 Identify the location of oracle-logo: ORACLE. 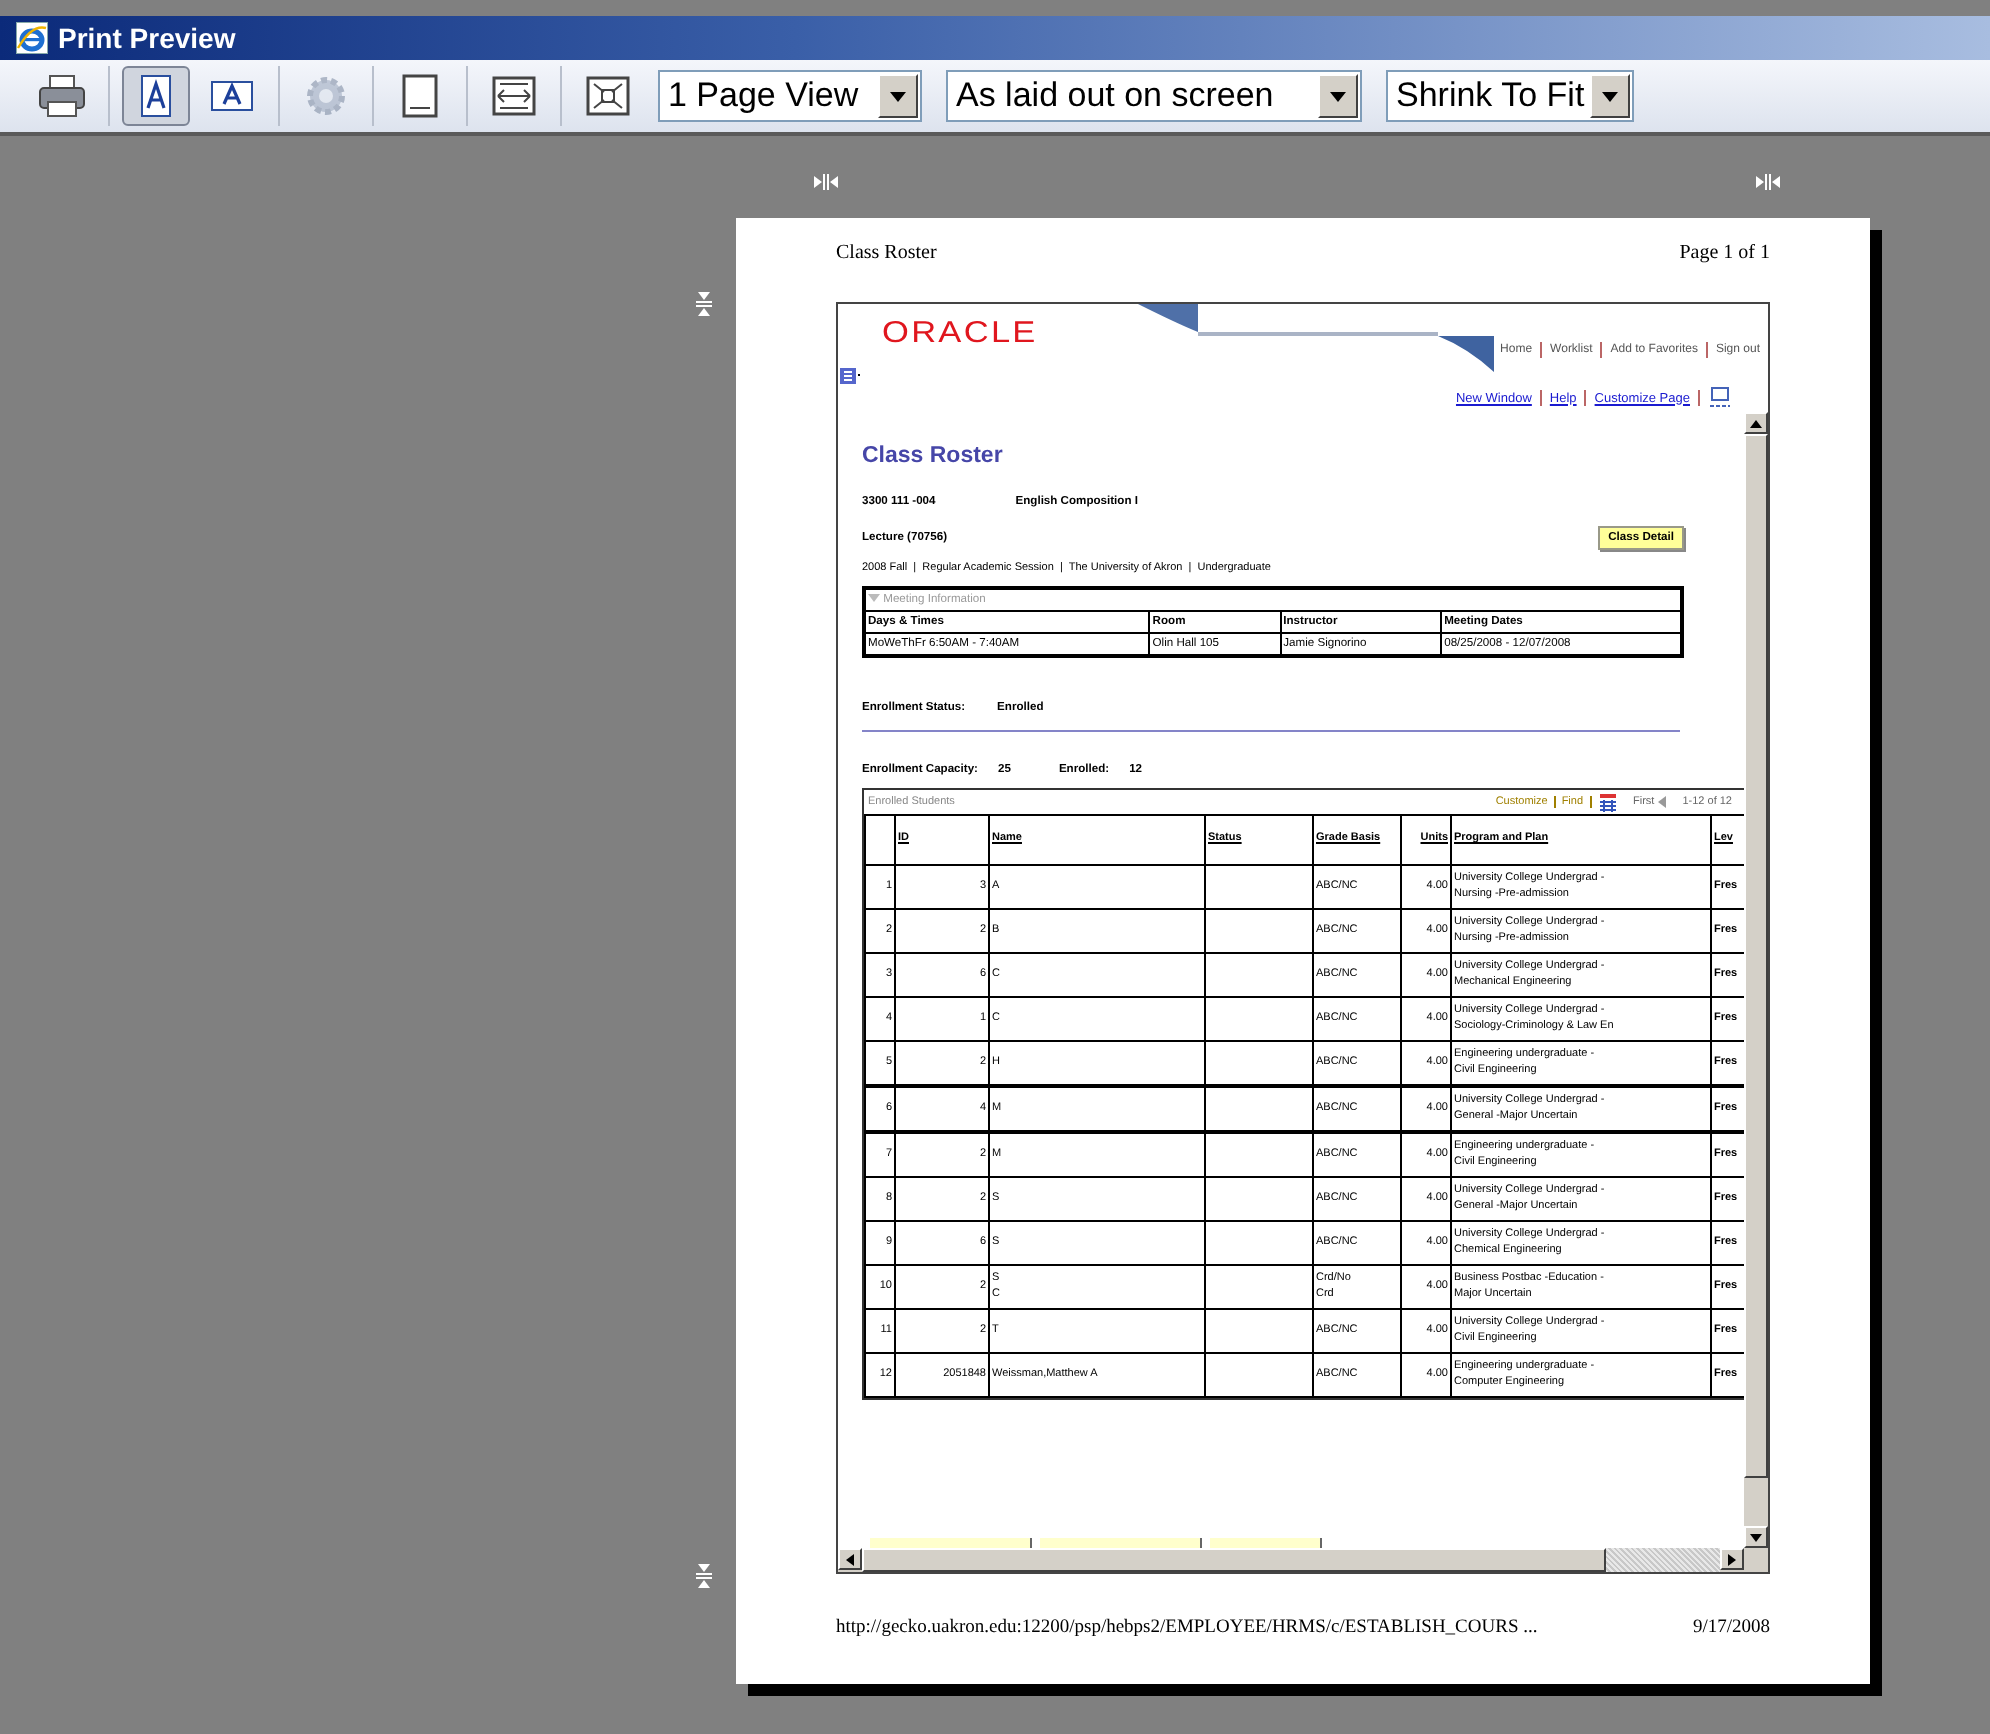
(960, 333).